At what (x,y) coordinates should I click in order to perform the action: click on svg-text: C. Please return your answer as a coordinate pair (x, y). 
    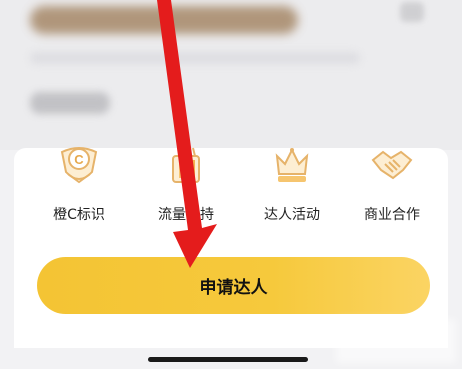
    Looking at the image, I should click on (79, 159).